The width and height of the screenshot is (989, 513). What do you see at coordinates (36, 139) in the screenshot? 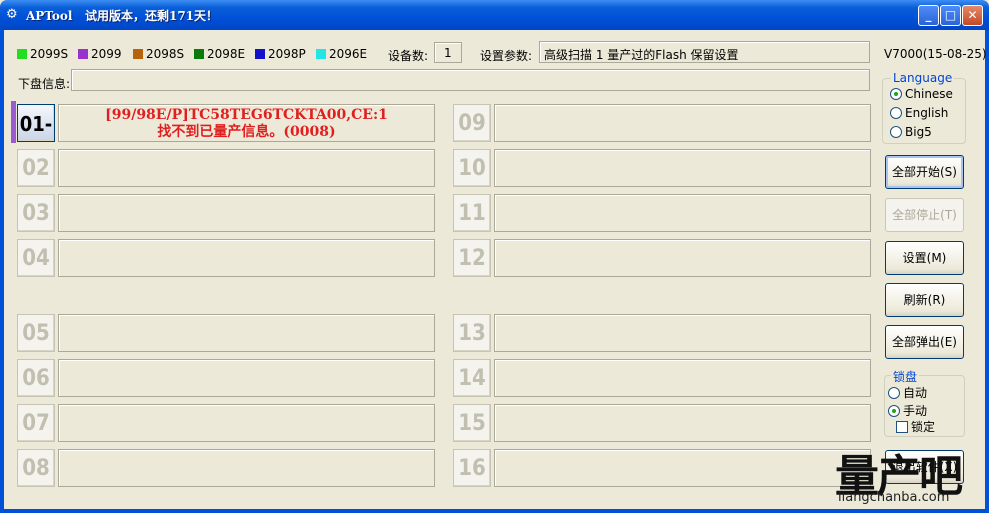
I see `port-01-button: 01-E` at bounding box center [36, 139].